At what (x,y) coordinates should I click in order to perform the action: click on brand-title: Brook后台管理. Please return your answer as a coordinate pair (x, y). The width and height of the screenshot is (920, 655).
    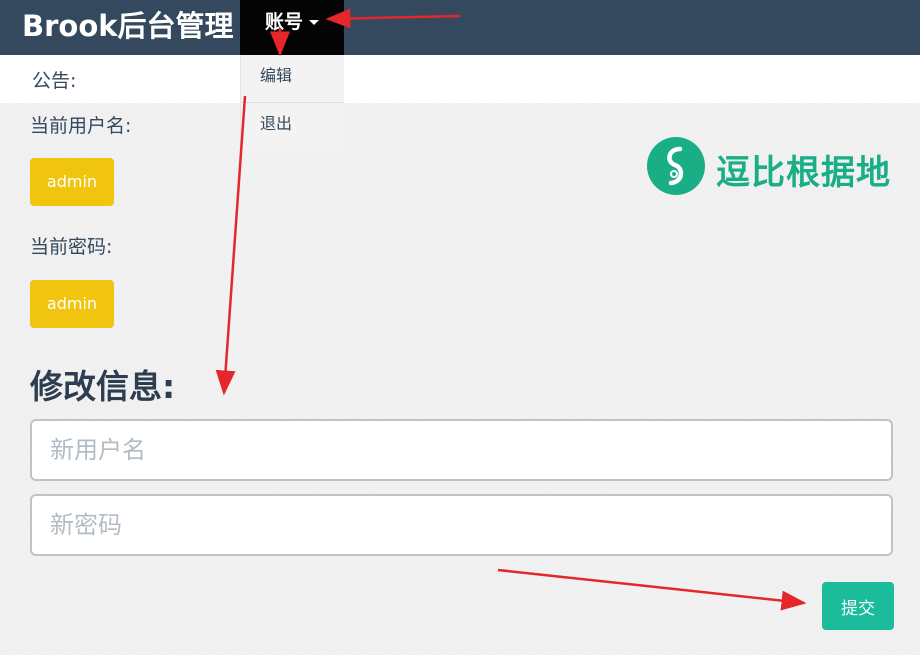
    Looking at the image, I should click on (128, 26).